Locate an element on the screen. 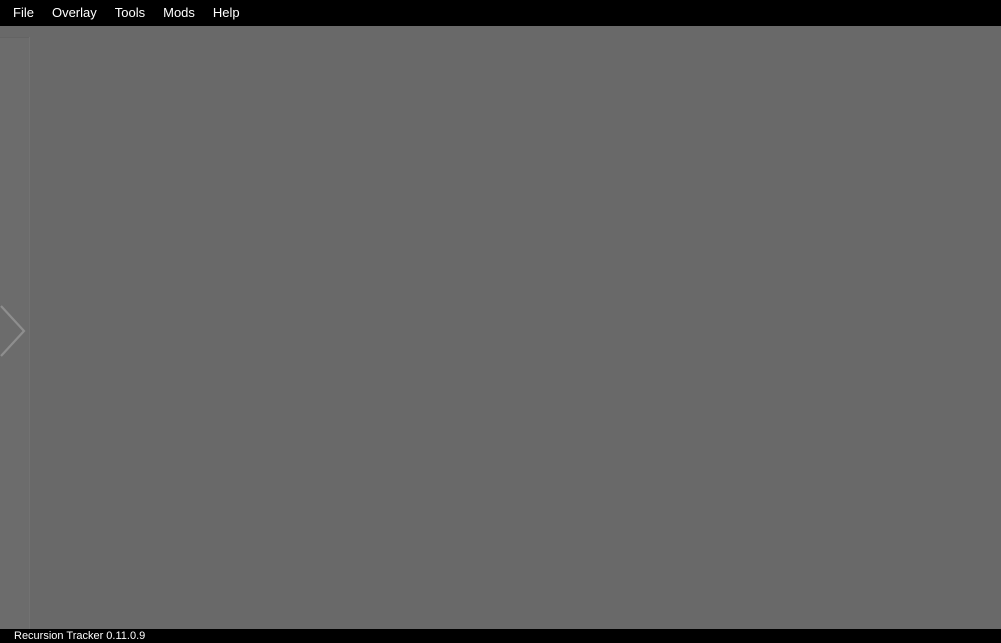 The height and width of the screenshot is (643, 1001). menu-mods: Mods is located at coordinates (179, 13).